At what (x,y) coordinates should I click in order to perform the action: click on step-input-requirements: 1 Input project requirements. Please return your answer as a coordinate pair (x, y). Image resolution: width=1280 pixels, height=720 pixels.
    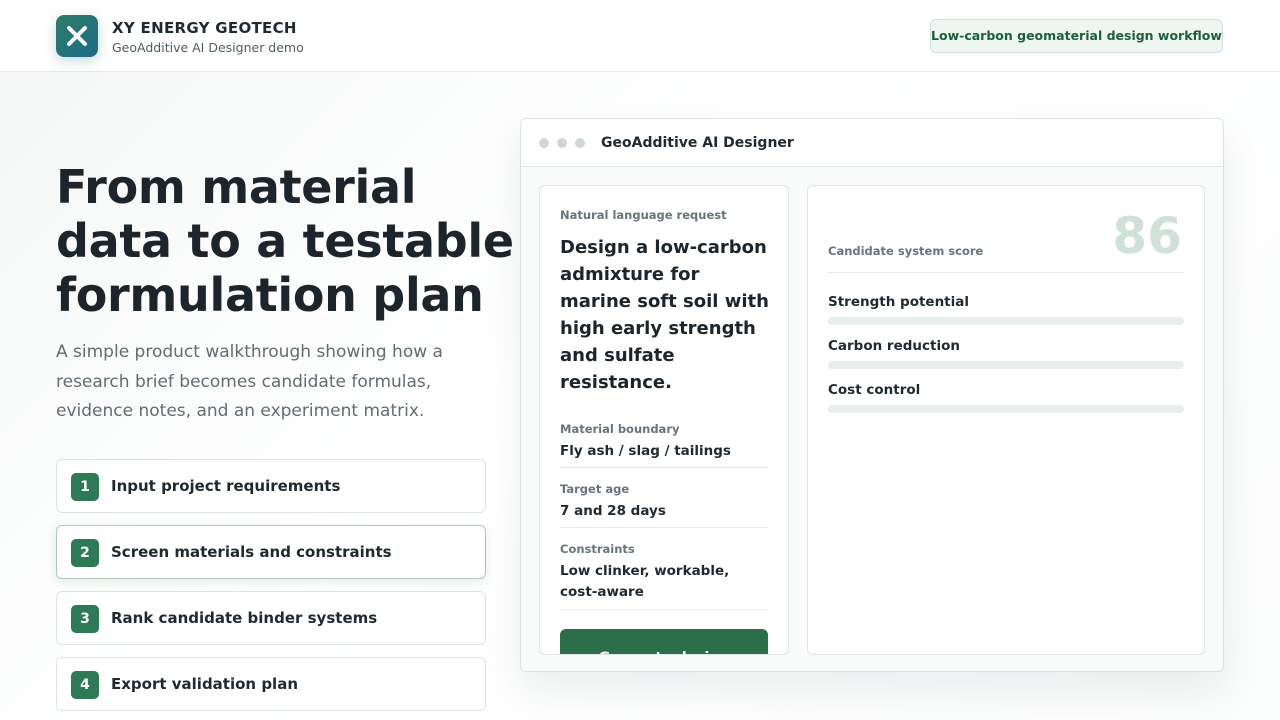
    Looking at the image, I should click on (271, 486).